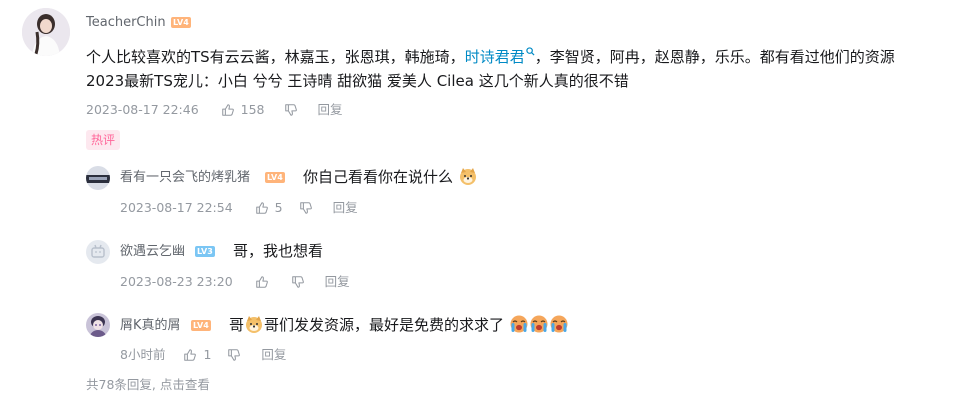 The height and width of the screenshot is (411, 974). What do you see at coordinates (142, 109) in the screenshot?
I see `comment-date: 2023-08-17 22:46` at bounding box center [142, 109].